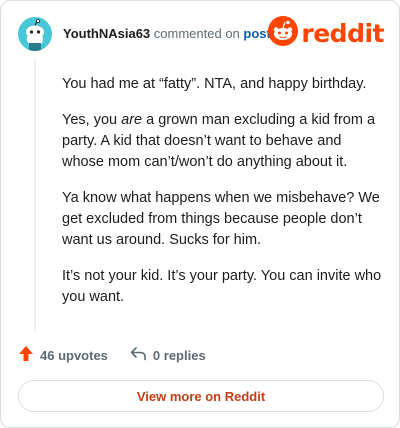 This screenshot has height=428, width=400. What do you see at coordinates (283, 33) in the screenshot?
I see `reddit-logo-icon` at bounding box center [283, 33].